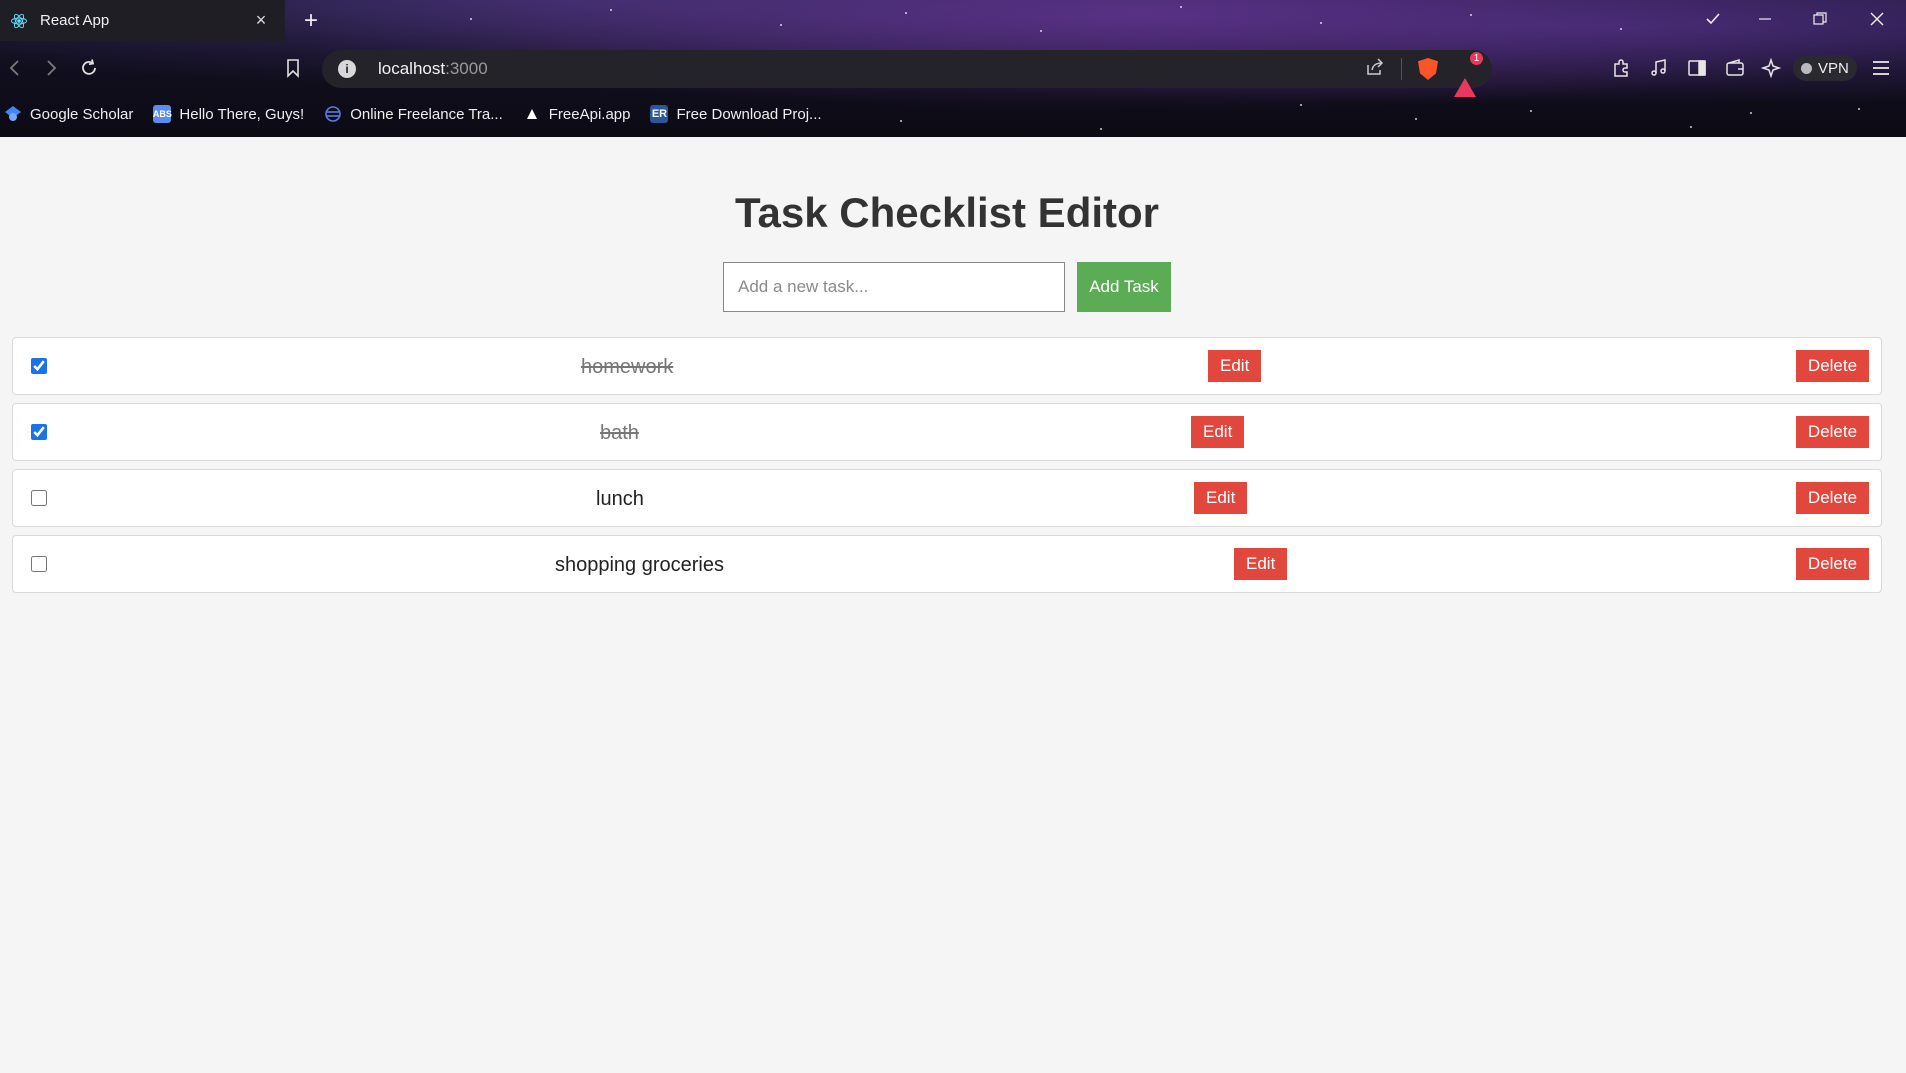  I want to click on address-bar: i localhost :3000 1, so click(907, 73).